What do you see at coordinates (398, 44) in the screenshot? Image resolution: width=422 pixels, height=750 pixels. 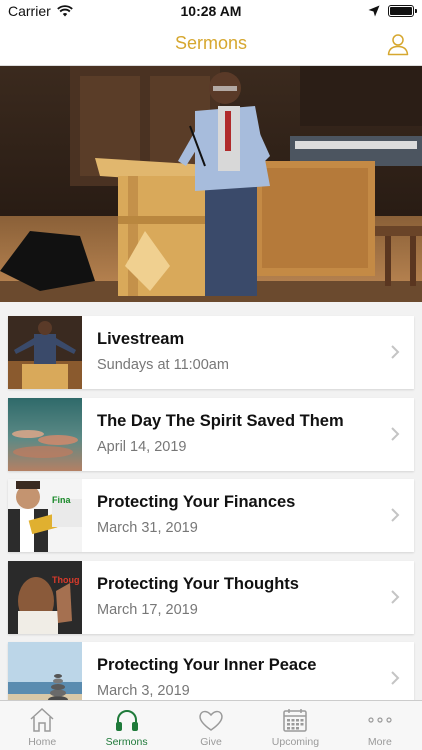 I see `profile-icon` at bounding box center [398, 44].